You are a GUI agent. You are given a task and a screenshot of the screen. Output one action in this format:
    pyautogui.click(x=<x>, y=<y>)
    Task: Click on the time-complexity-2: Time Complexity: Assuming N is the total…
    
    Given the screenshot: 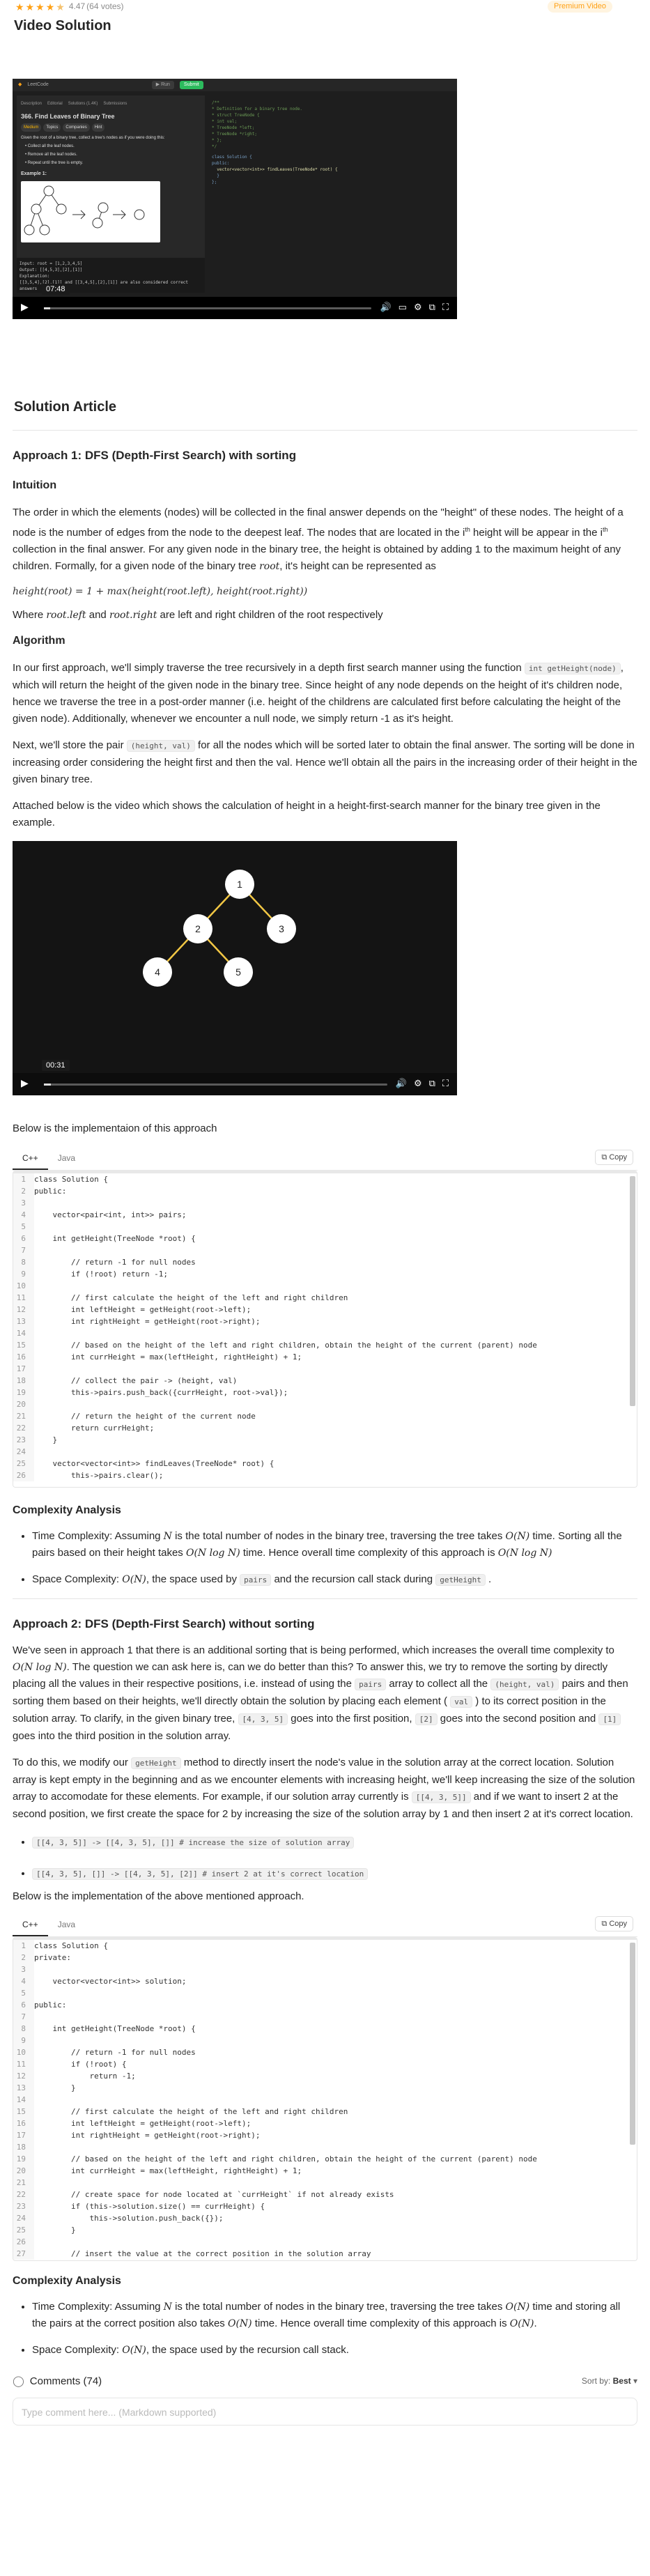 What is the action you would take?
    pyautogui.click(x=334, y=2315)
    